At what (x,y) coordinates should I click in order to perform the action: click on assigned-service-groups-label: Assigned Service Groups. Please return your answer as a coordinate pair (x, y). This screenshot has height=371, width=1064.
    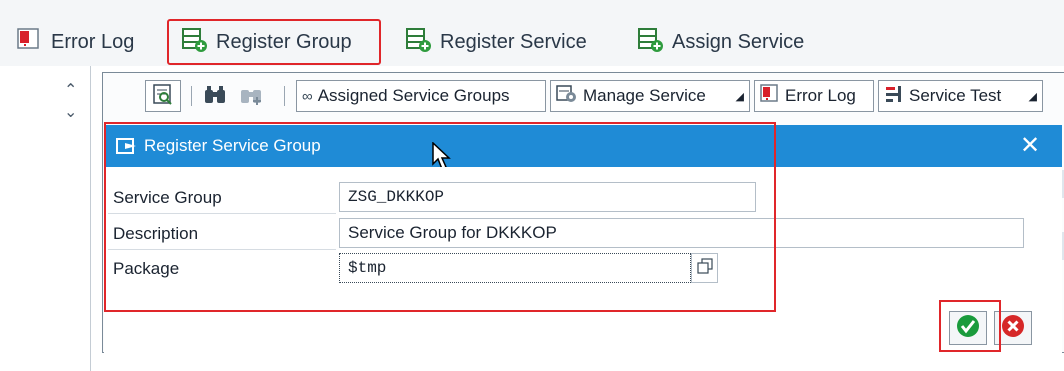
    Looking at the image, I should click on (413, 95).